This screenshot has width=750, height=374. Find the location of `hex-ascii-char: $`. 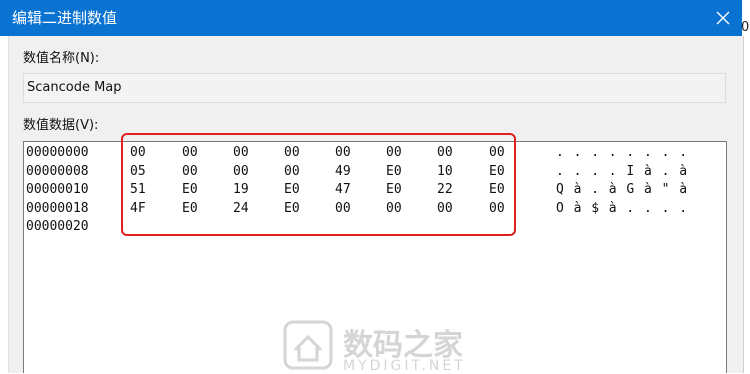

hex-ascii-char: $ is located at coordinates (595, 208).